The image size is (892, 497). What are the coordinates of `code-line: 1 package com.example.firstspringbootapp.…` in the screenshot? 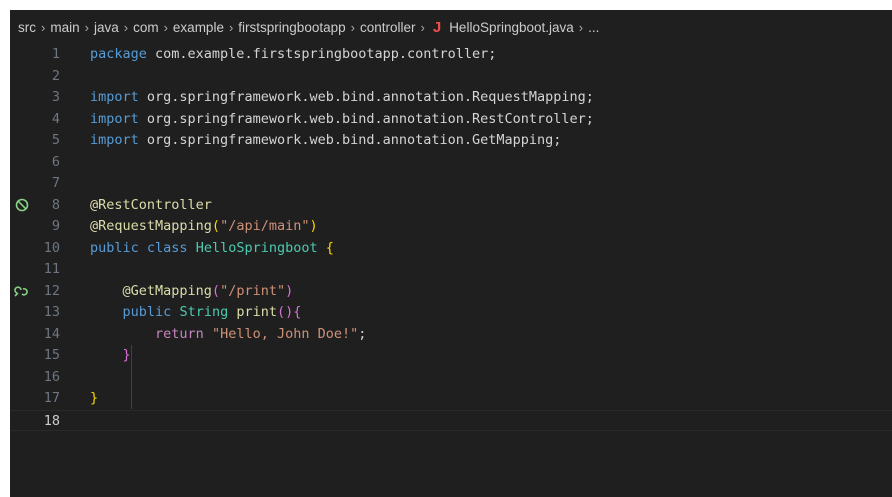 It's located at (451, 55).